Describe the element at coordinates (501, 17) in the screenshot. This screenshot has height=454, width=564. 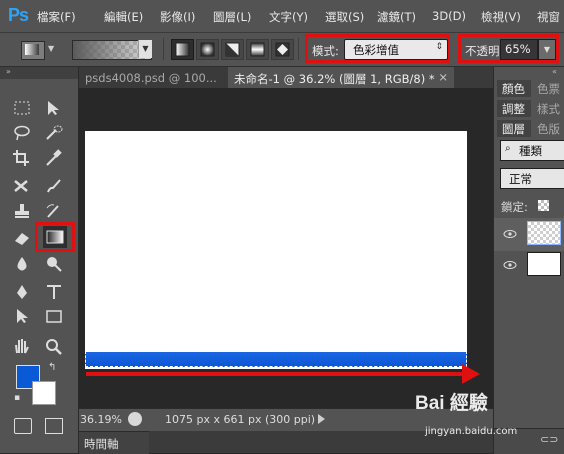
I see `menu-view: 檢視(V)` at that location.